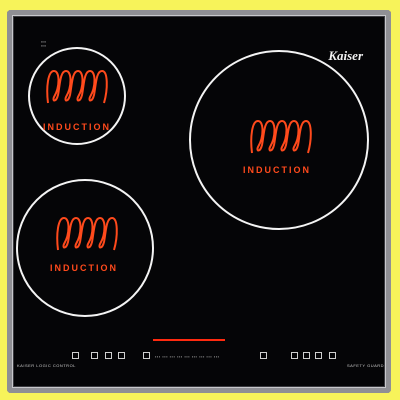 Image resolution: width=400 pixels, height=400 pixels. Describe the element at coordinates (46, 365) in the screenshot. I see `footer-left-label: KAISER LOGIC CONTROL` at that location.